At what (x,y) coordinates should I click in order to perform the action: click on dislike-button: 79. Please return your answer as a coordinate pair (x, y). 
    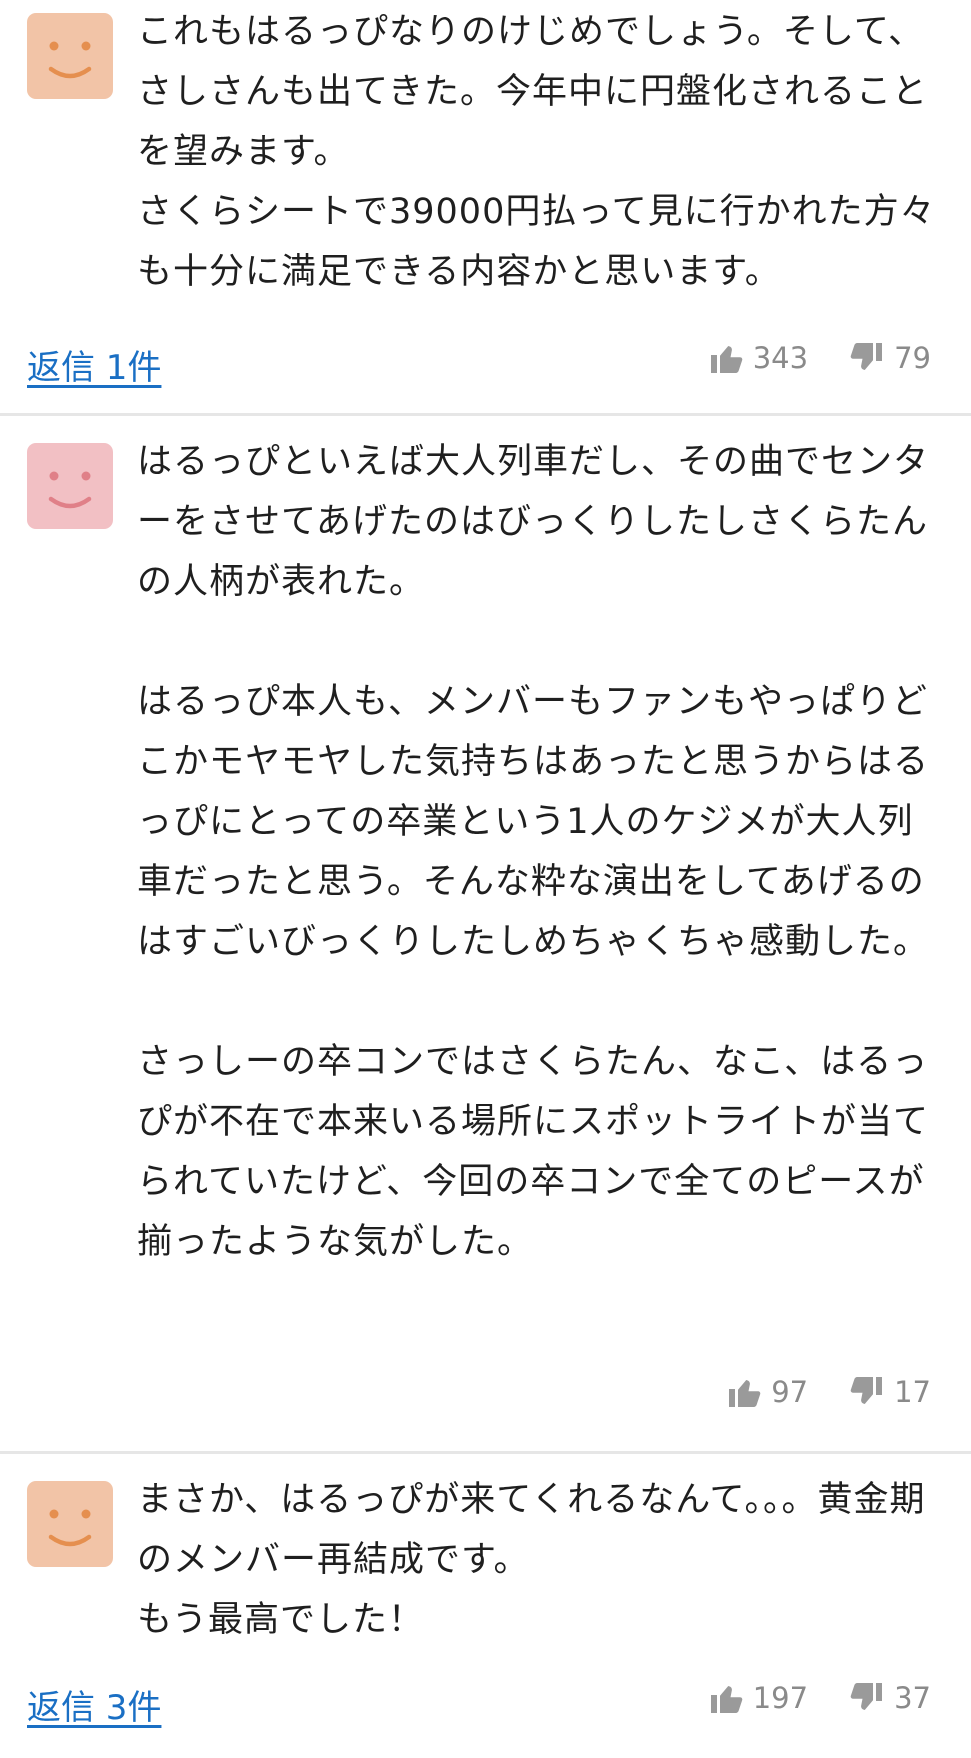
    Looking at the image, I should click on (889, 358).